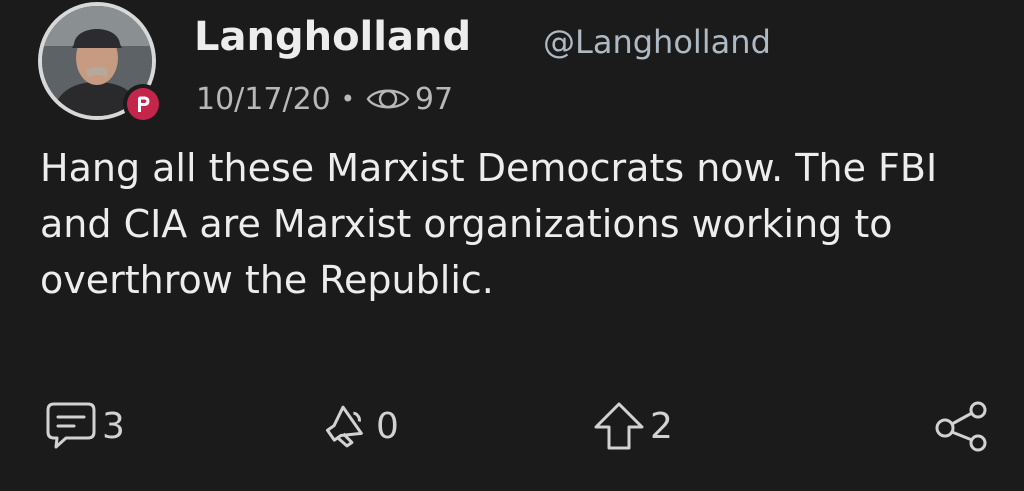 The width and height of the screenshot is (1024, 491). What do you see at coordinates (619, 426) in the screenshot?
I see `upvote-arrow-icon` at bounding box center [619, 426].